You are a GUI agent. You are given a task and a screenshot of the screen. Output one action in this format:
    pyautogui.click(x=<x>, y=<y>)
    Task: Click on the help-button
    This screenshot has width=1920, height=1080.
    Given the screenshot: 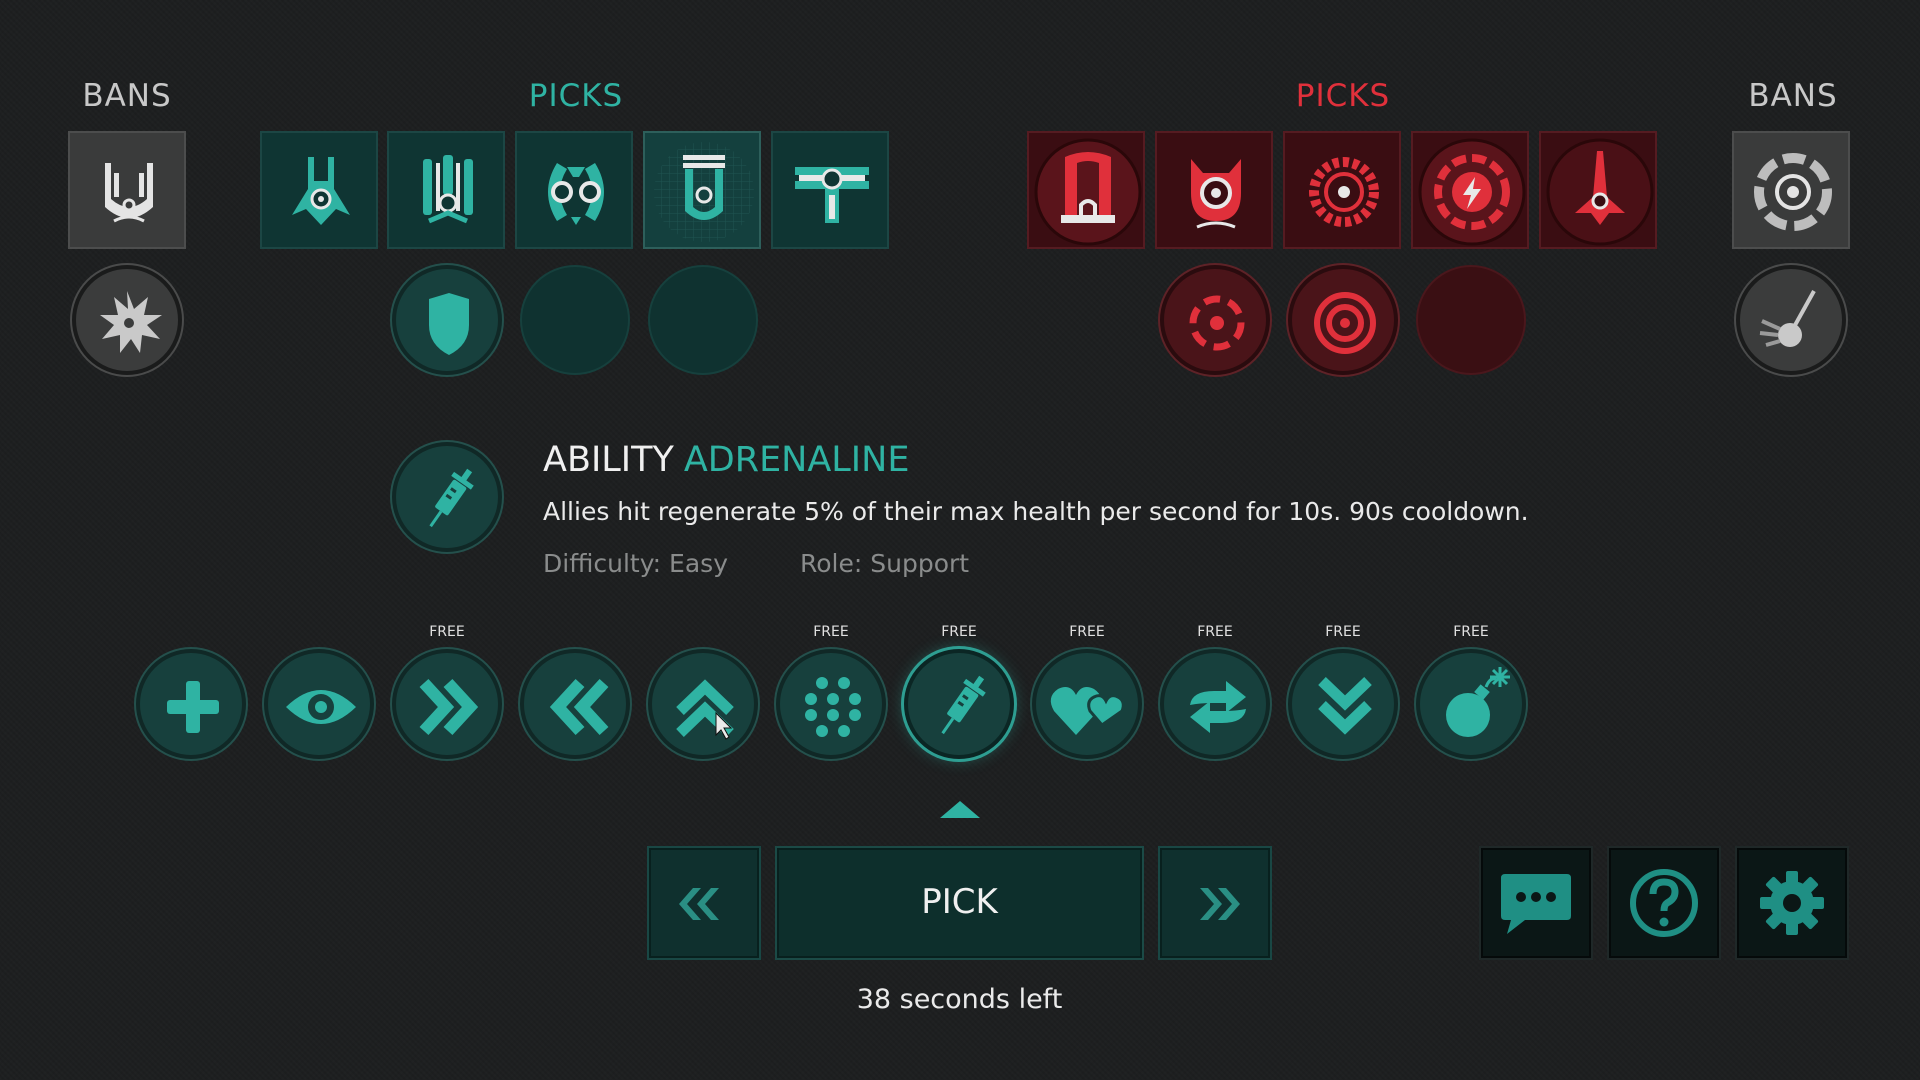 What is the action you would take?
    pyautogui.click(x=1664, y=903)
    